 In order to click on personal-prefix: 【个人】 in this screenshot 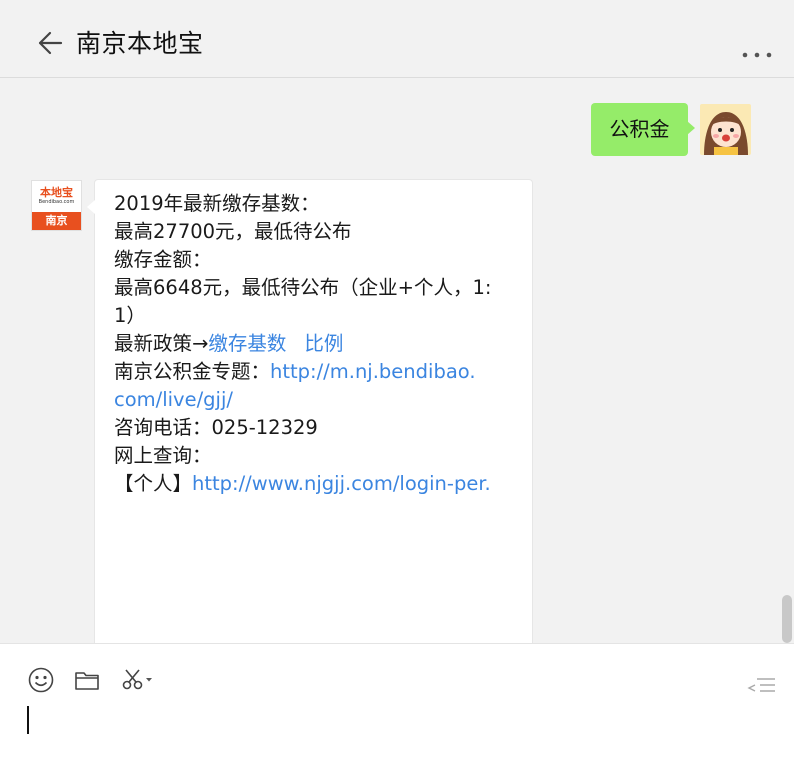, I will do `click(153, 483)`.